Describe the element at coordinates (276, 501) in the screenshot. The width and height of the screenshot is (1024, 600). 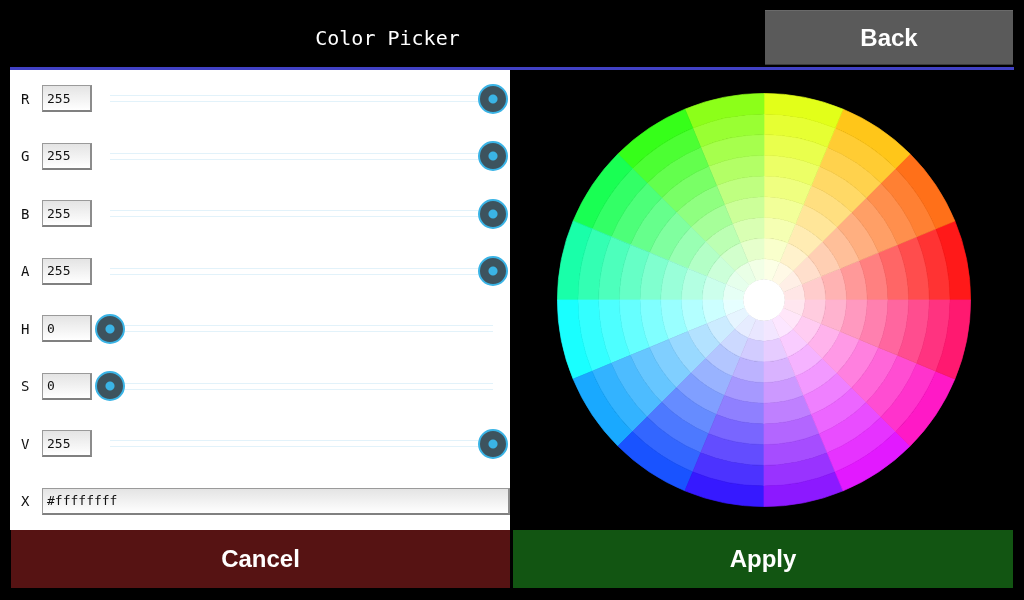
I see `hex-field: #ffffffff` at that location.